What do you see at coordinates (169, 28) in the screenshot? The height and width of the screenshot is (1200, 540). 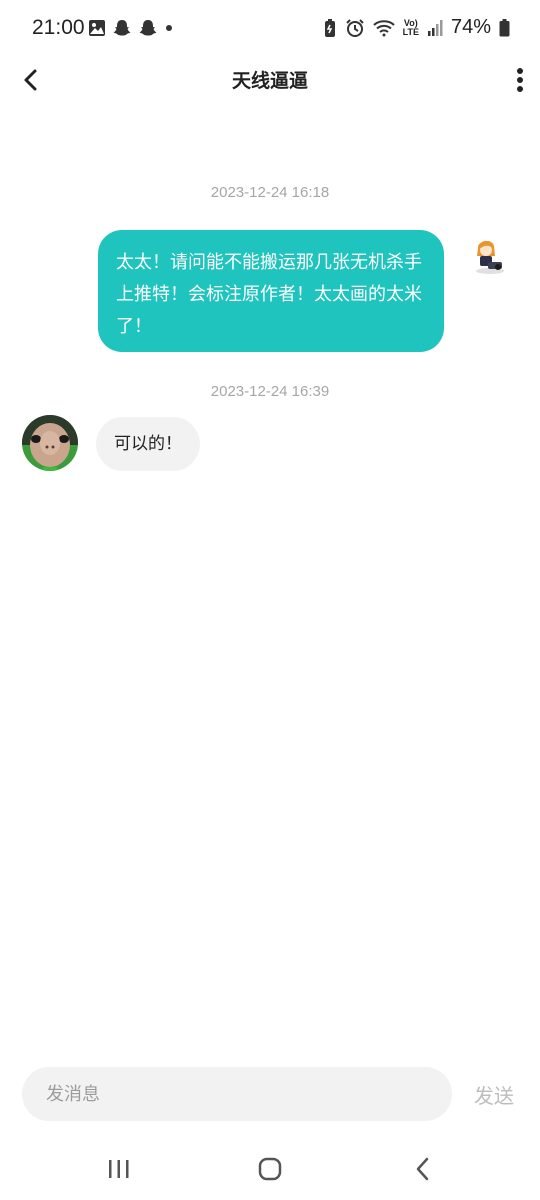 I see `more-notifications-dot-icon` at bounding box center [169, 28].